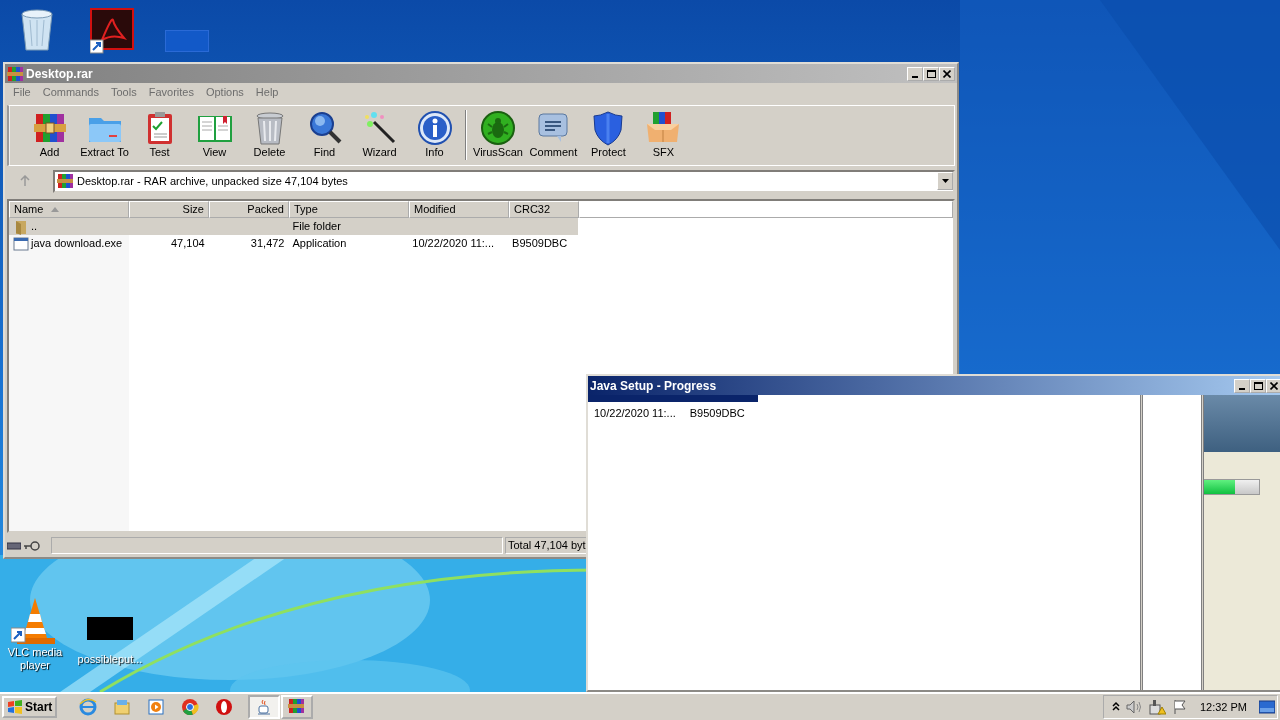 Image resolution: width=1280 pixels, height=720 pixels. What do you see at coordinates (187, 41) in the screenshot?
I see `selection-rect` at bounding box center [187, 41].